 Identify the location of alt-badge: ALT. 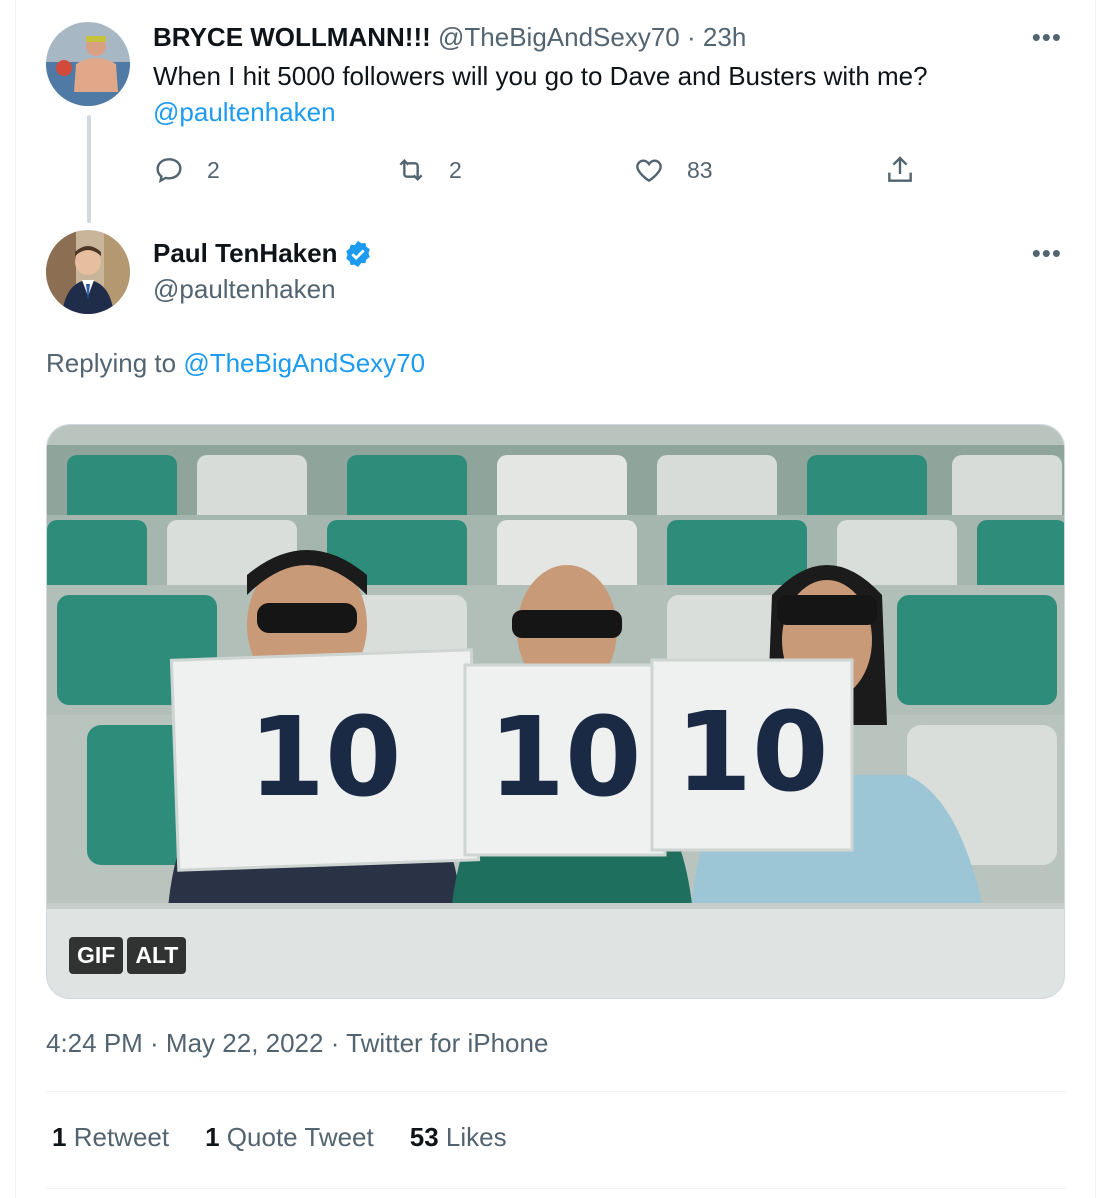
(157, 955).